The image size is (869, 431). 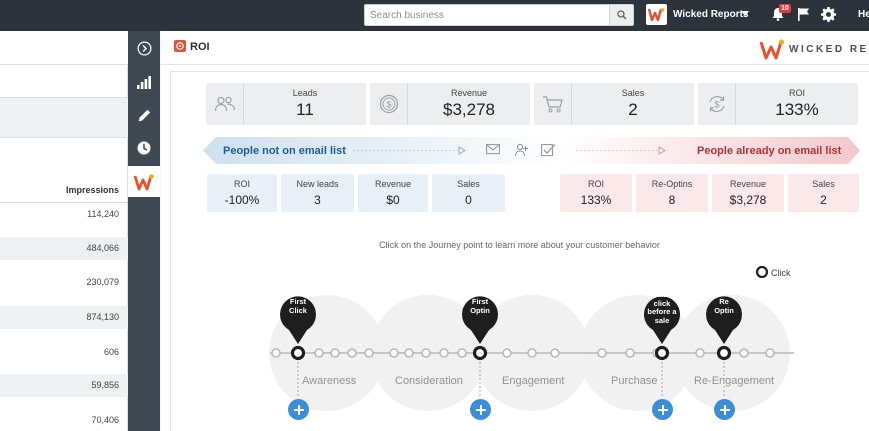 What do you see at coordinates (64, 117) in the screenshot?
I see `background-filter-band` at bounding box center [64, 117].